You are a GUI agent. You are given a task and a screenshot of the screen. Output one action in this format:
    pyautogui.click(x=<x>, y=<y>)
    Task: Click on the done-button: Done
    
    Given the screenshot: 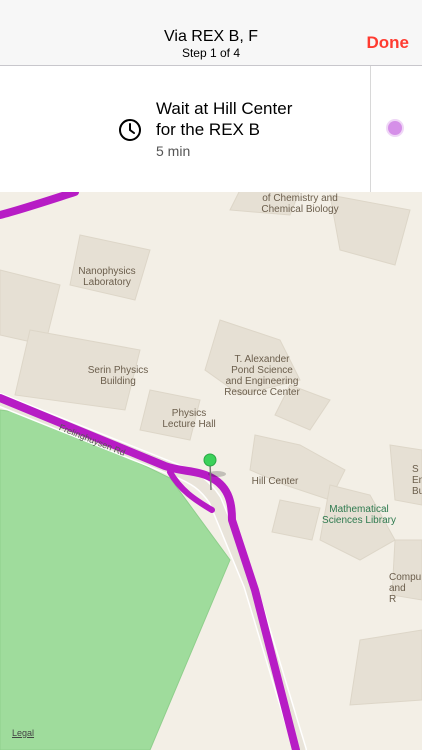 What is the action you would take?
    pyautogui.click(x=388, y=43)
    